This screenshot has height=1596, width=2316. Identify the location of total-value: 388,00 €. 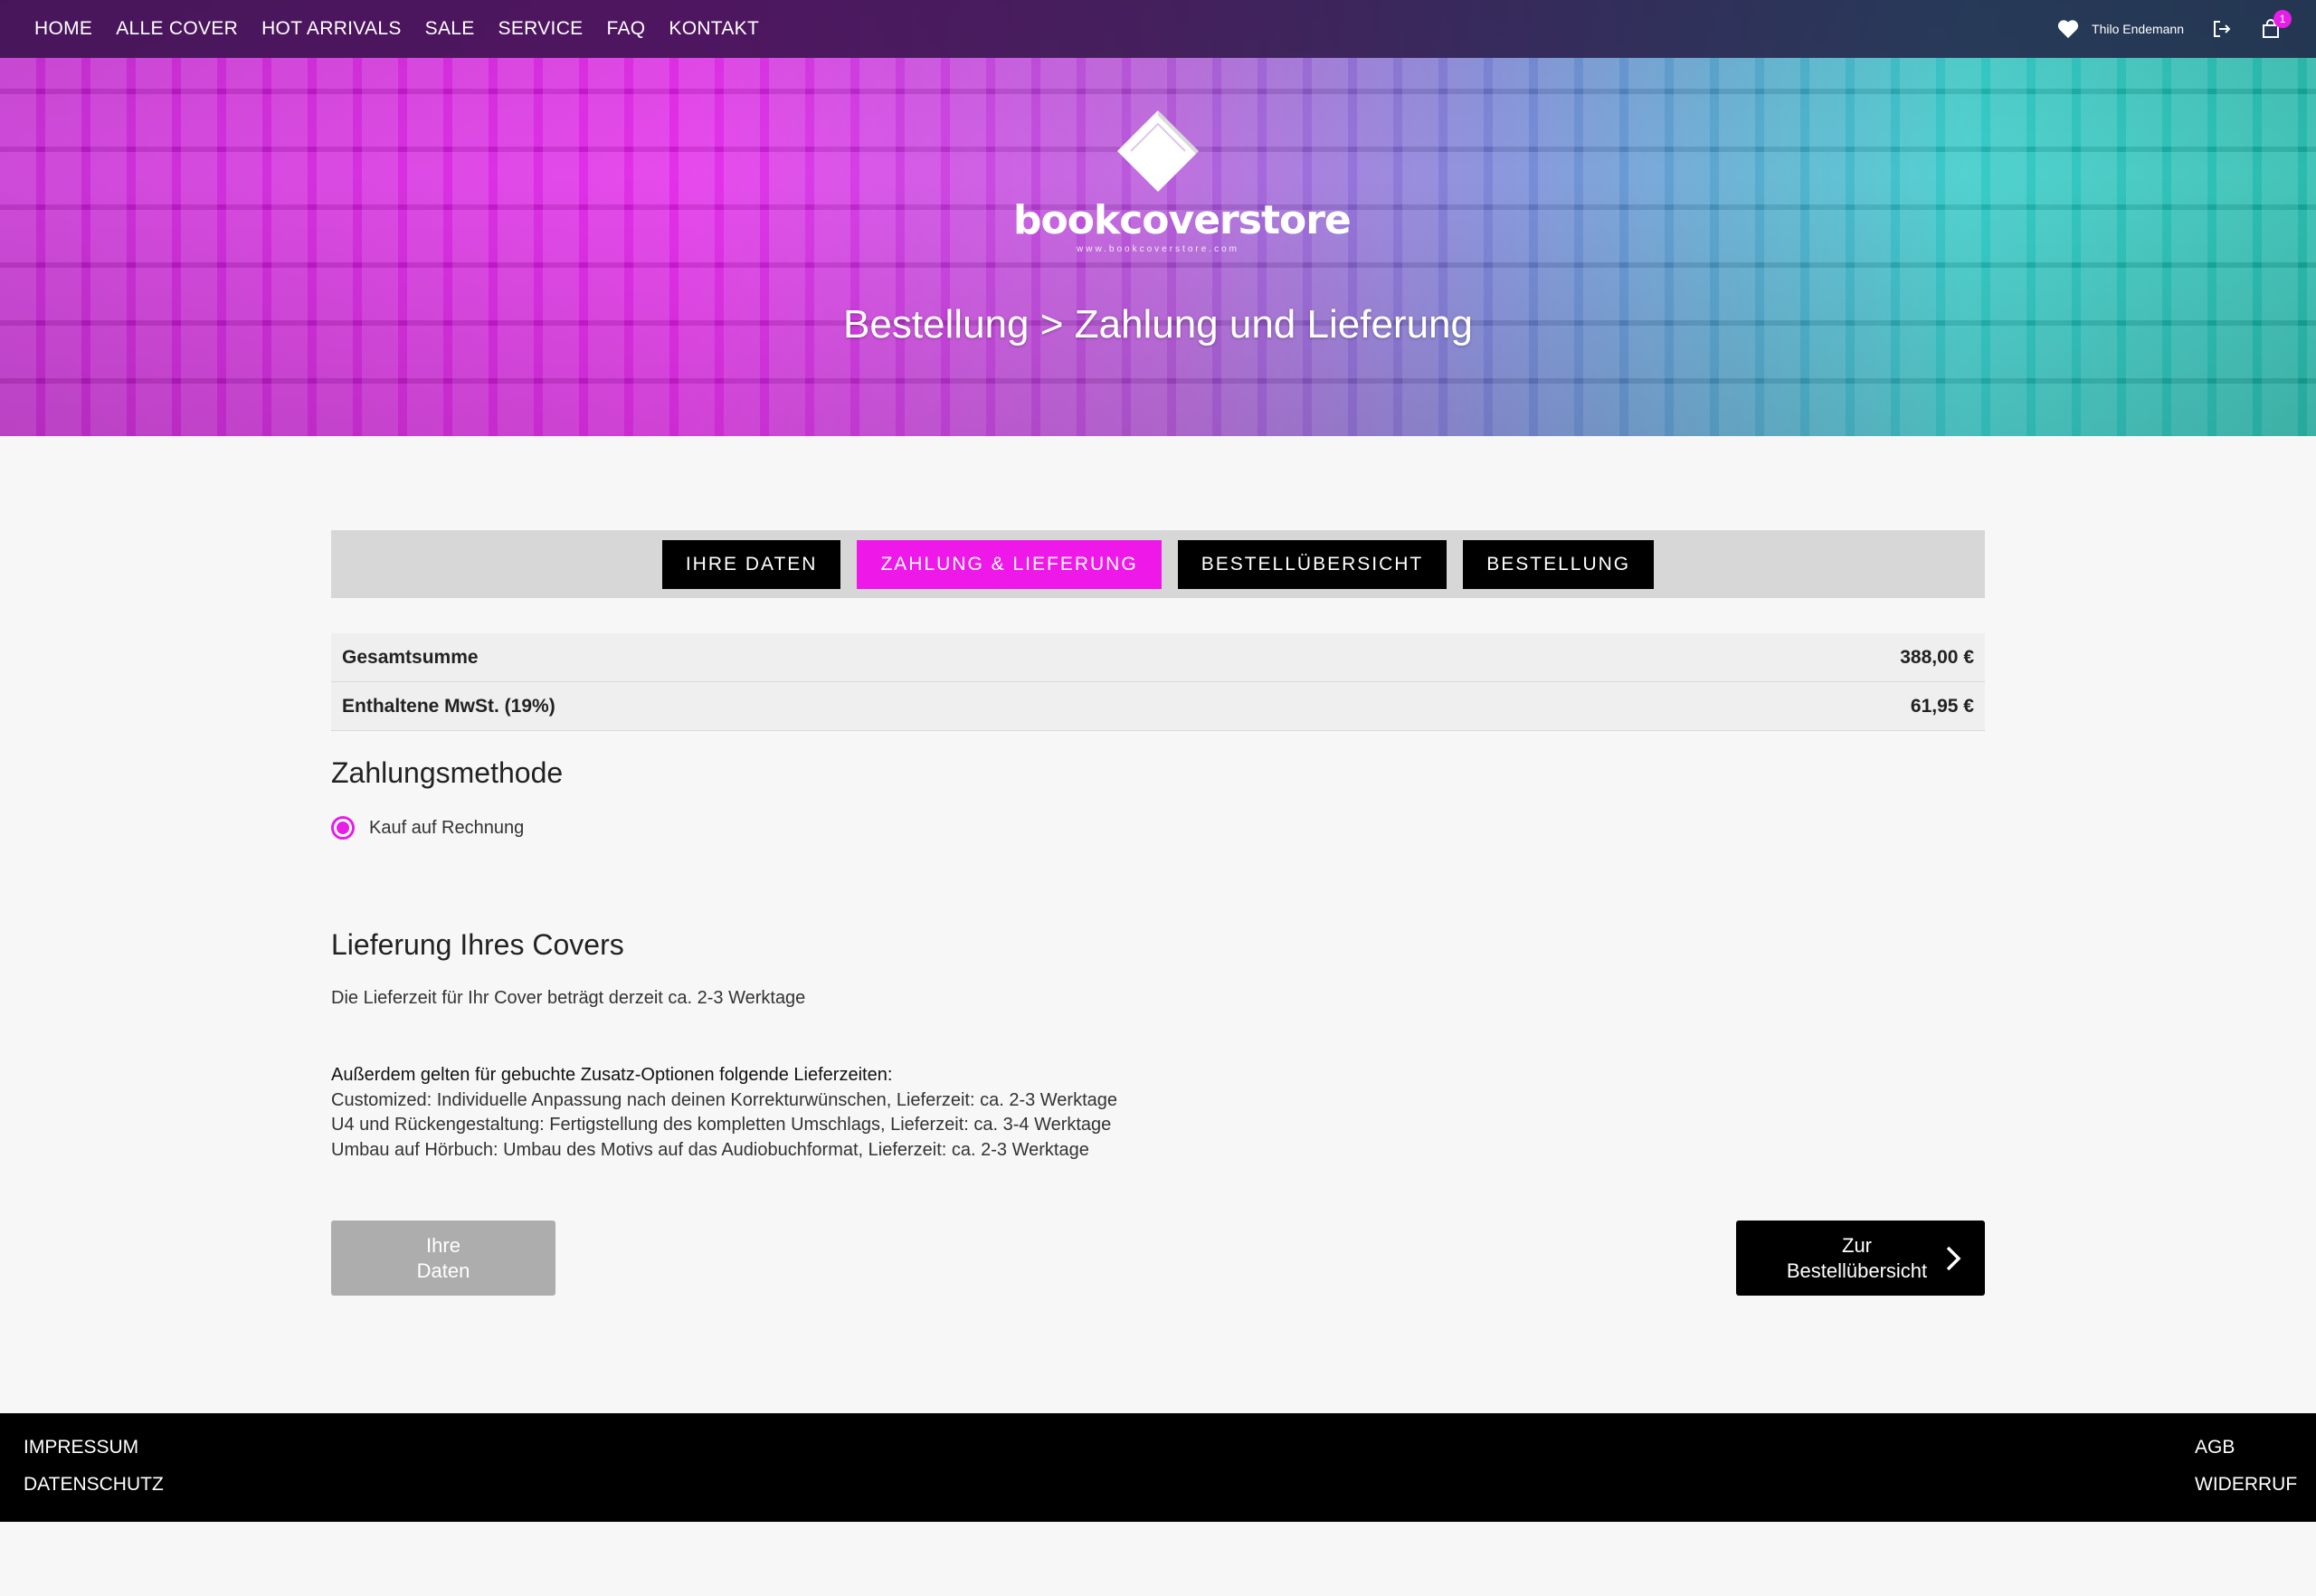
(1937, 657).